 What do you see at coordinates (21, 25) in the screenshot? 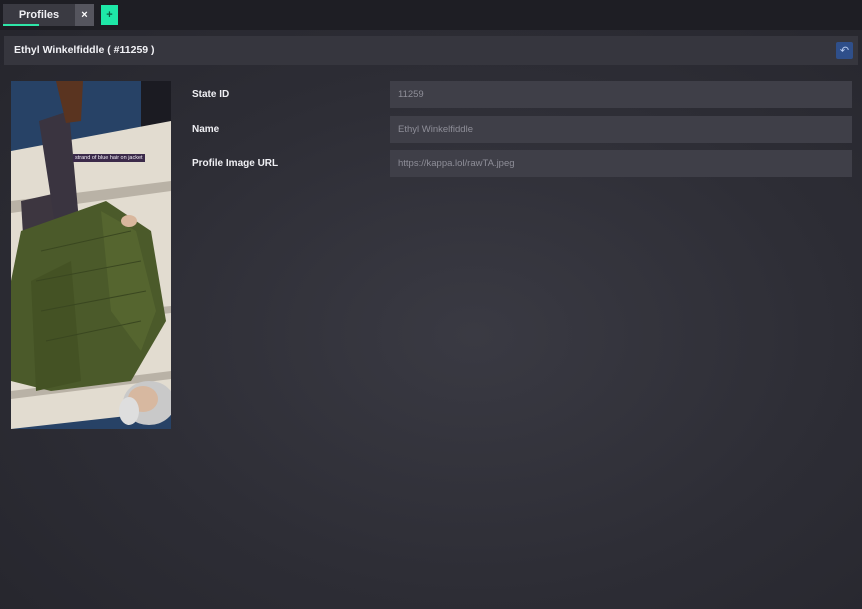
I see `active-tab-indicator` at bounding box center [21, 25].